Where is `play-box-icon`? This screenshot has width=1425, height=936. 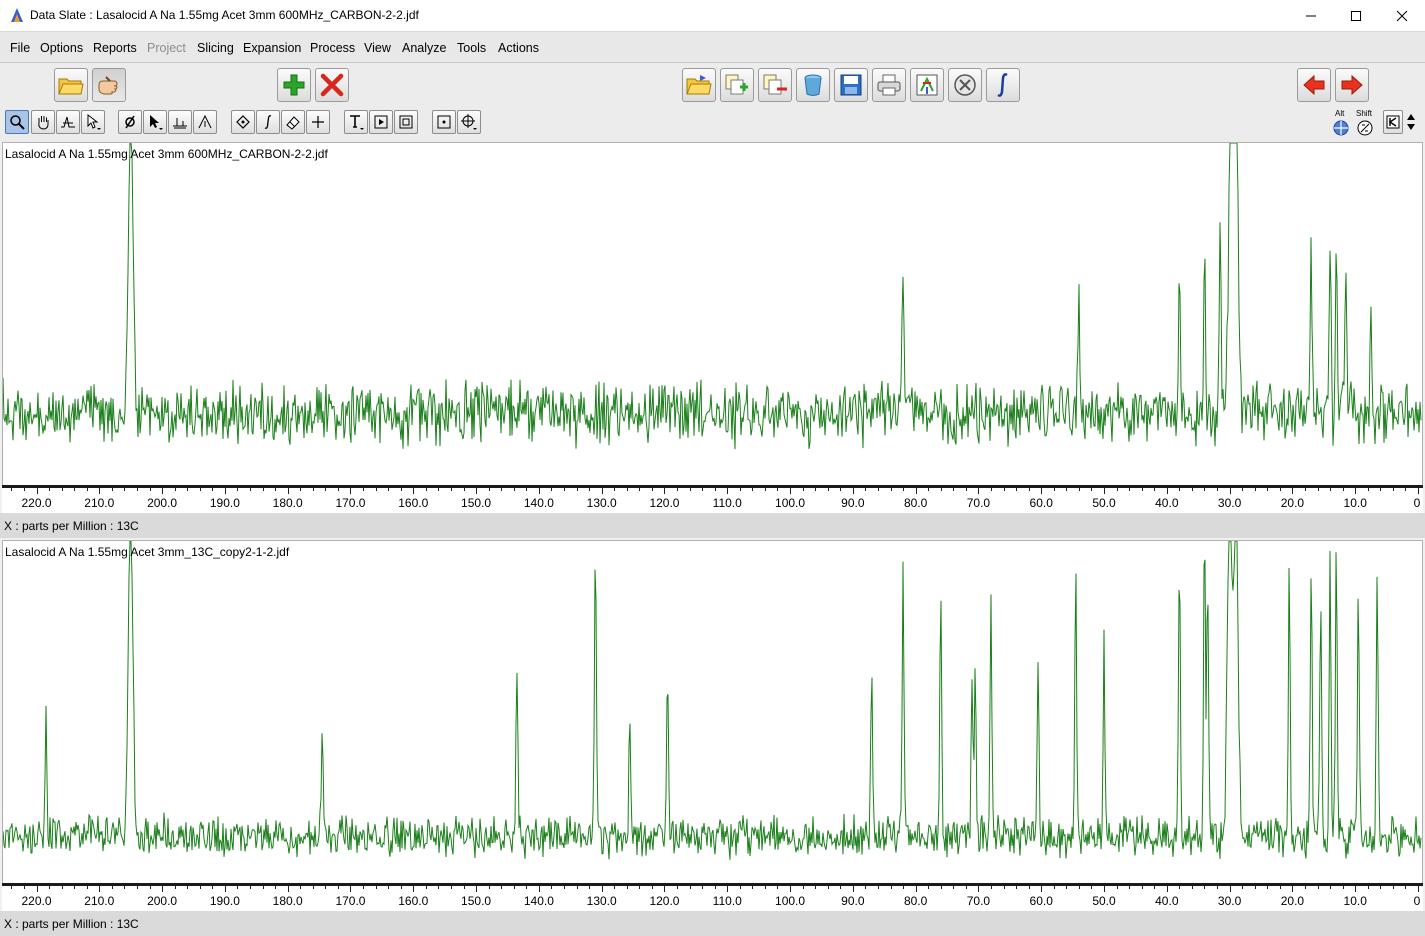 play-box-icon is located at coordinates (381, 122).